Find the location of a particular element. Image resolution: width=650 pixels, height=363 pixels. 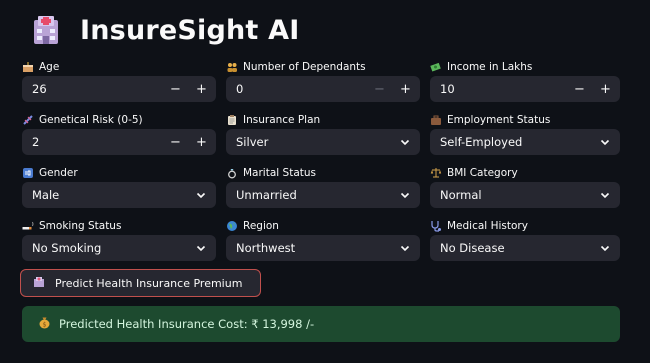

dependants-field: Number of Dependants 0 − + is located at coordinates (323, 84).